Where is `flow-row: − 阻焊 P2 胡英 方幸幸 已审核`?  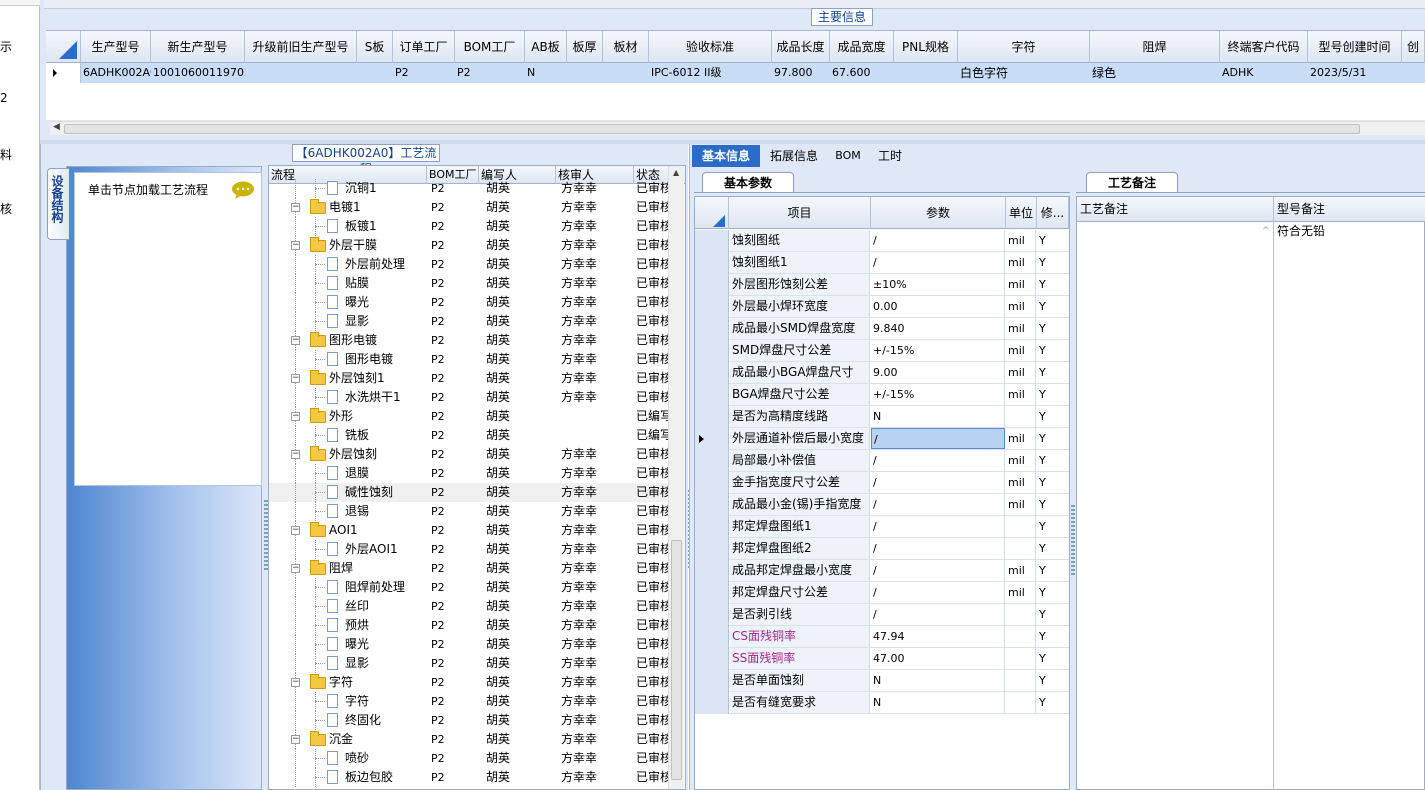
flow-row: − 阻焊 P2 胡英 方幸幸 已审核 is located at coordinates (469, 568).